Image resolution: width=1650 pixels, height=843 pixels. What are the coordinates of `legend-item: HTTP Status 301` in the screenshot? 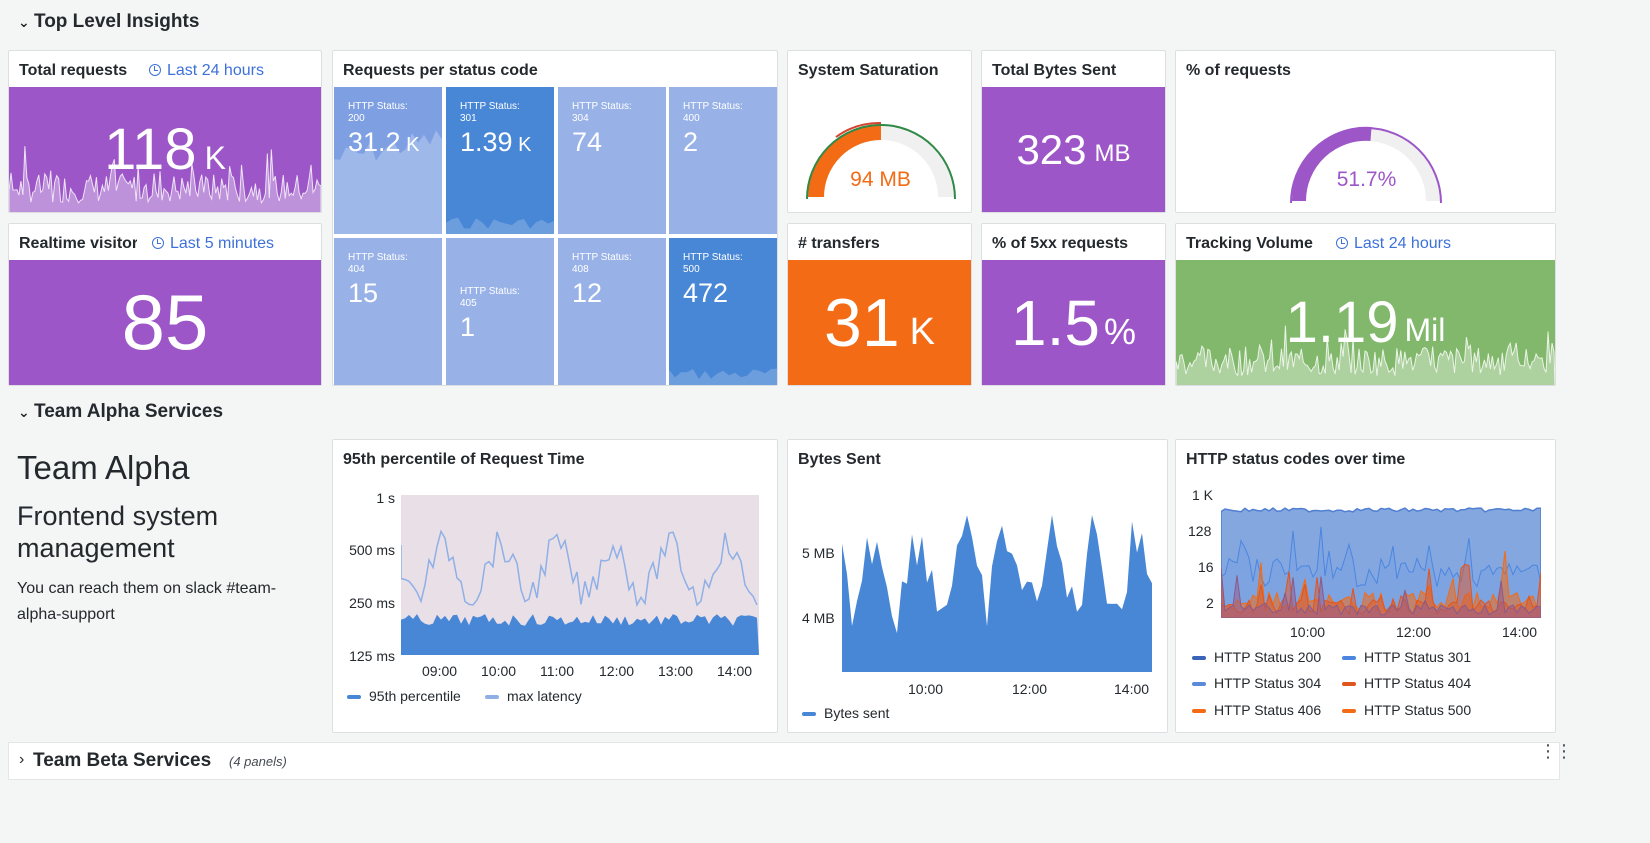 It's located at (1406, 657).